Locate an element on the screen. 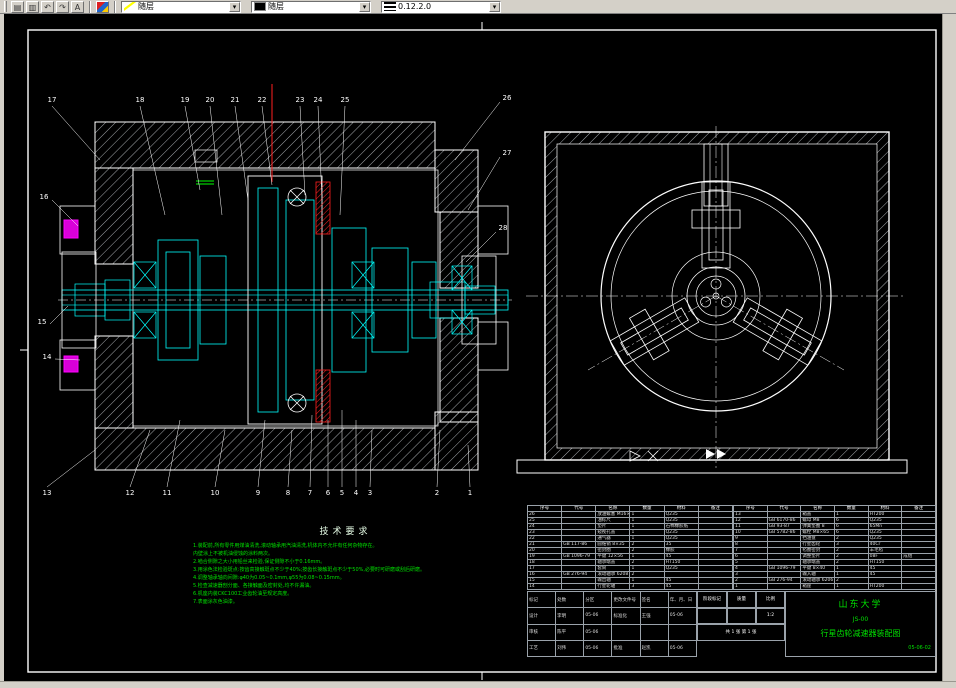 This screenshot has height=688, width=956. balloon-number: 28 is located at coordinates (503, 228).